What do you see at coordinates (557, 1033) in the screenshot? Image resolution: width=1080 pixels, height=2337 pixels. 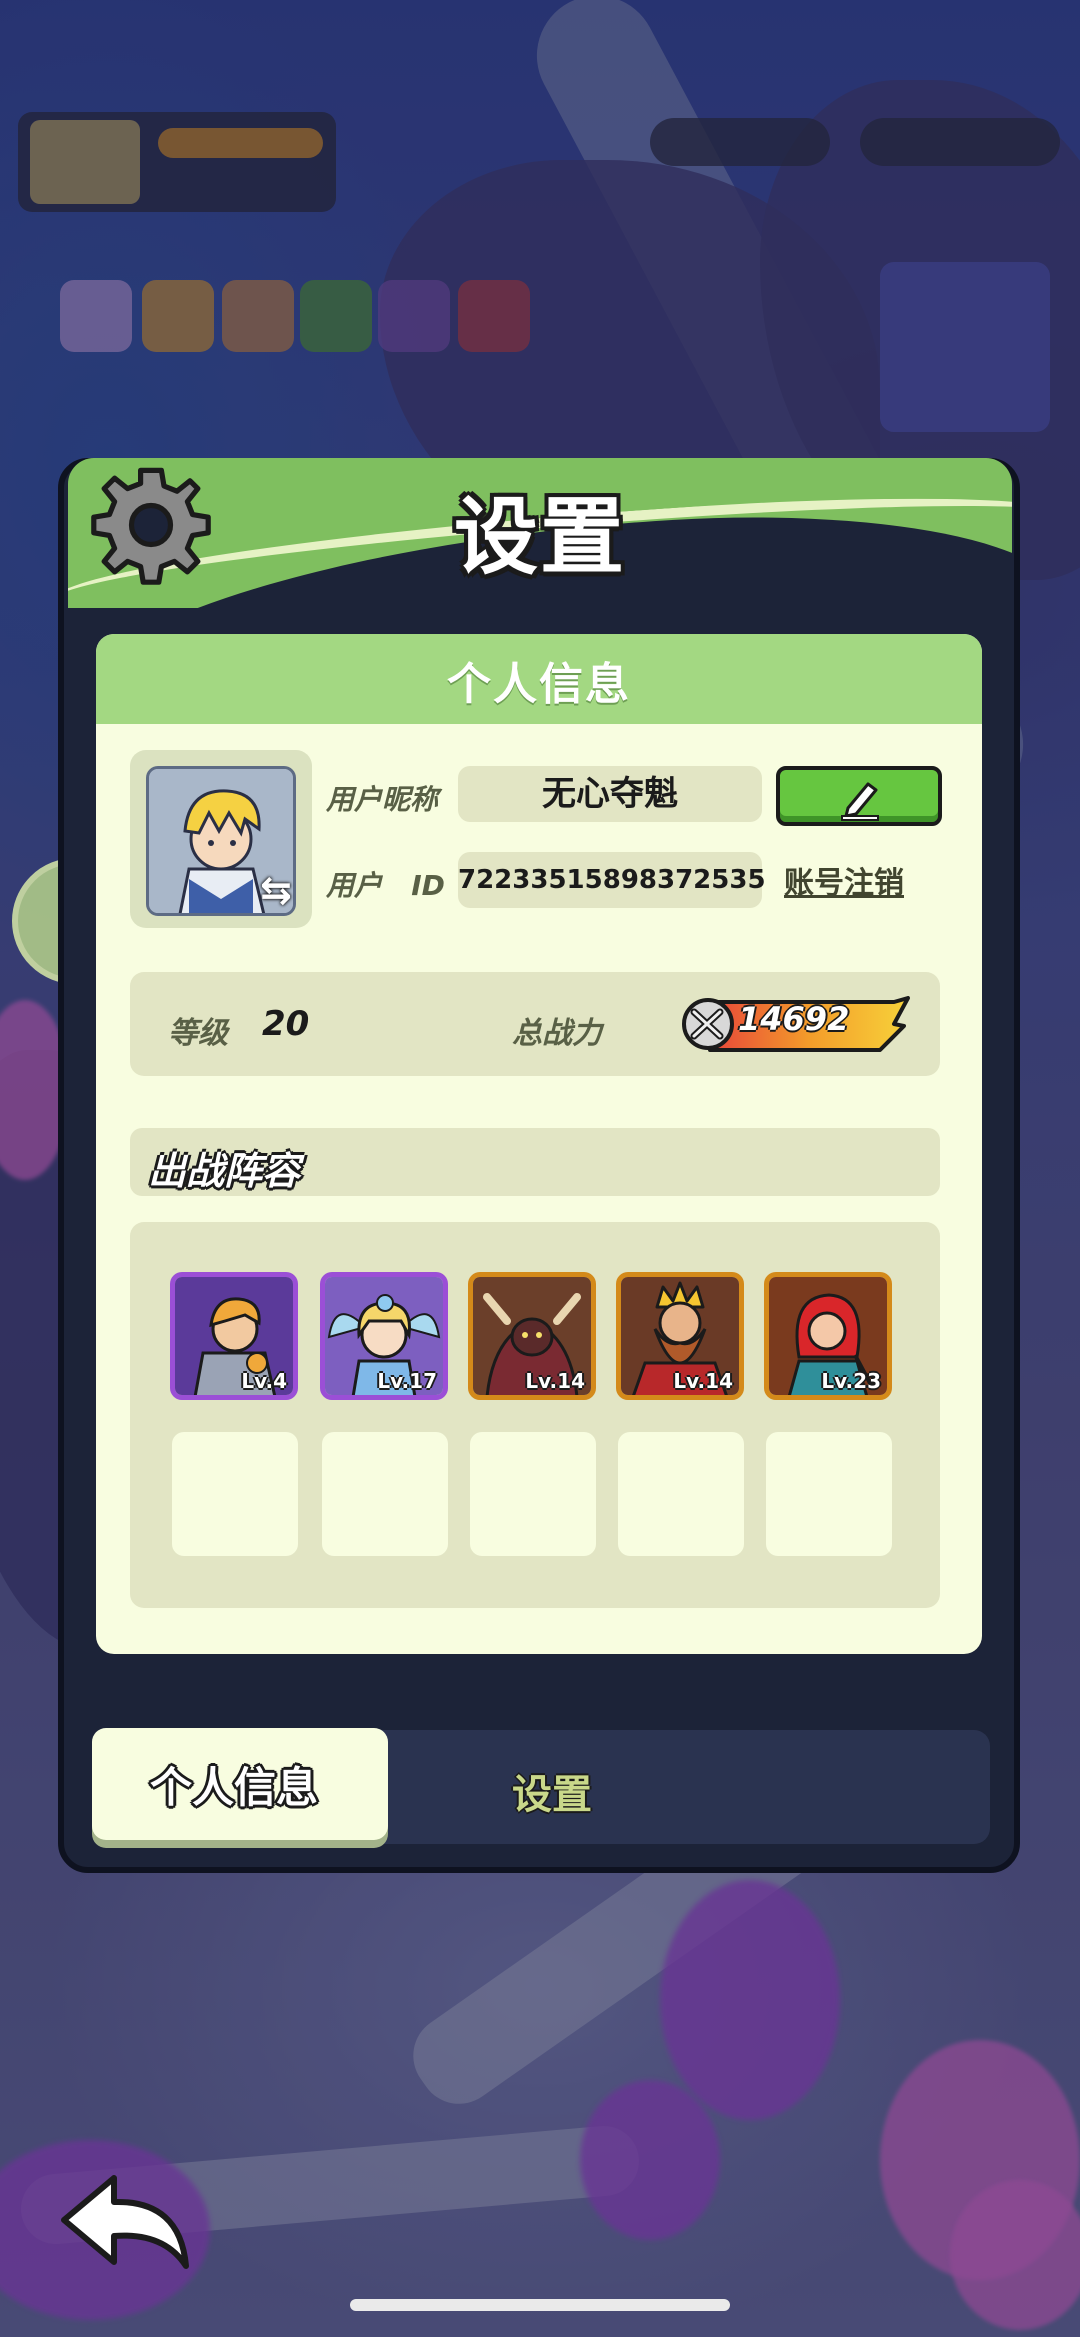 I see `power-label: 总战力` at bounding box center [557, 1033].